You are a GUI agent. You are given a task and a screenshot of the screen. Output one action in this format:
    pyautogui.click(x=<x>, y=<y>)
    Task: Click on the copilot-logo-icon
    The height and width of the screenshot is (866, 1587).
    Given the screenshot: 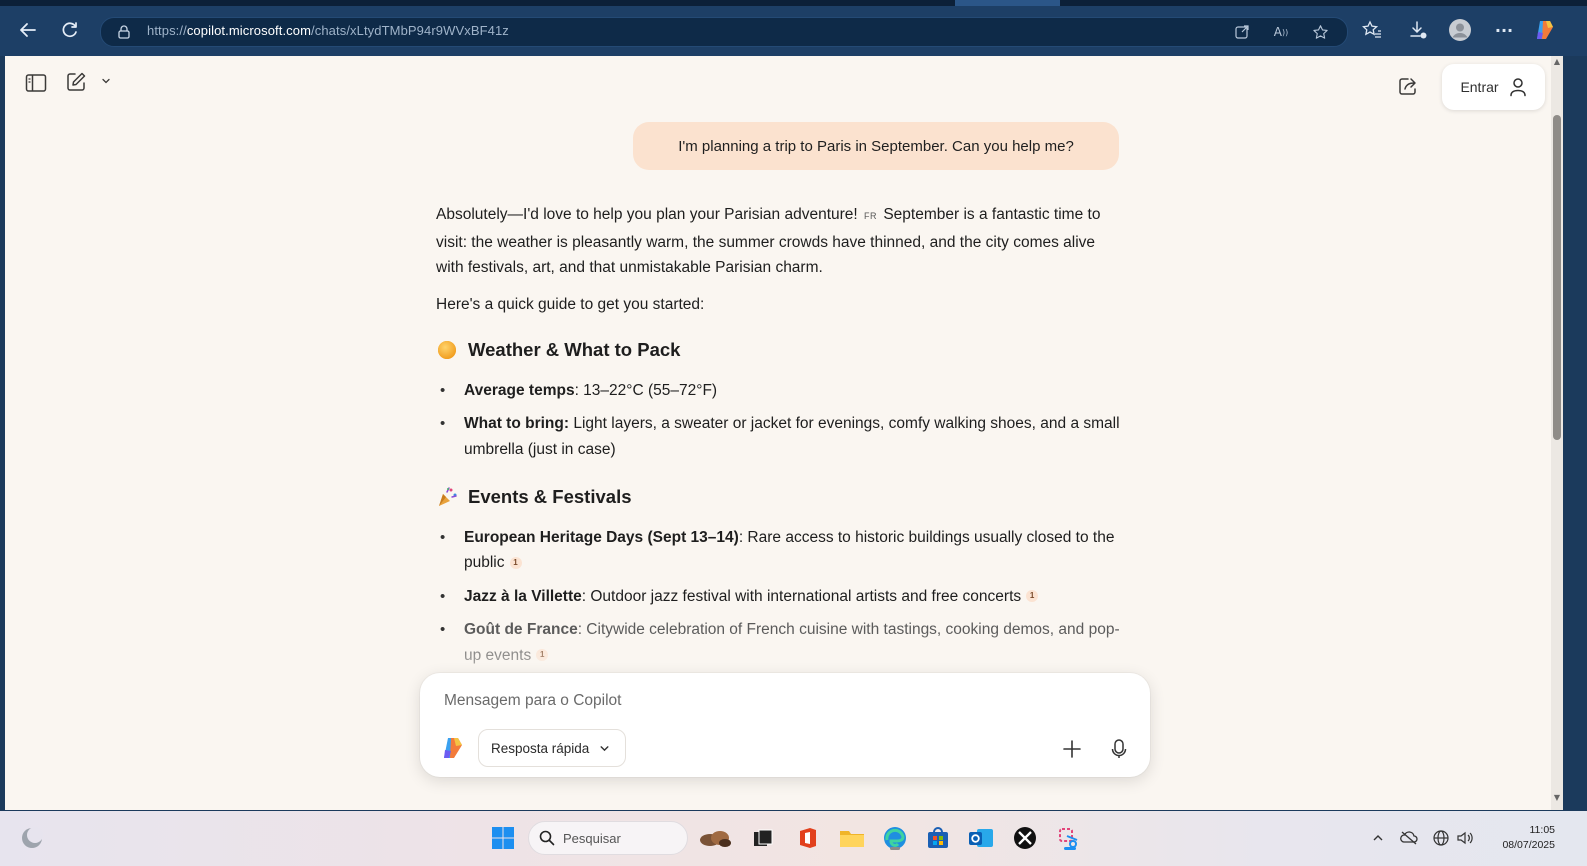 What is the action you would take?
    pyautogui.click(x=453, y=748)
    